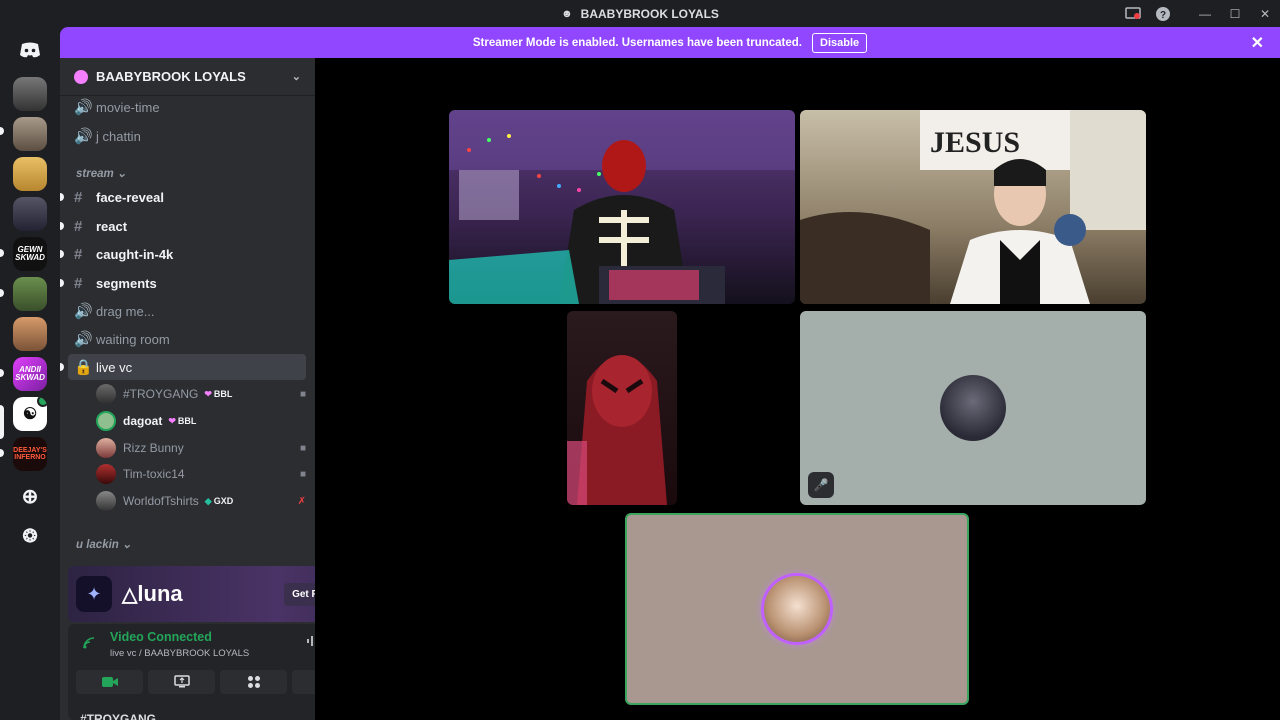 This screenshot has height=720, width=1280. I want to click on guild-icon-cars, so click(30, 94).